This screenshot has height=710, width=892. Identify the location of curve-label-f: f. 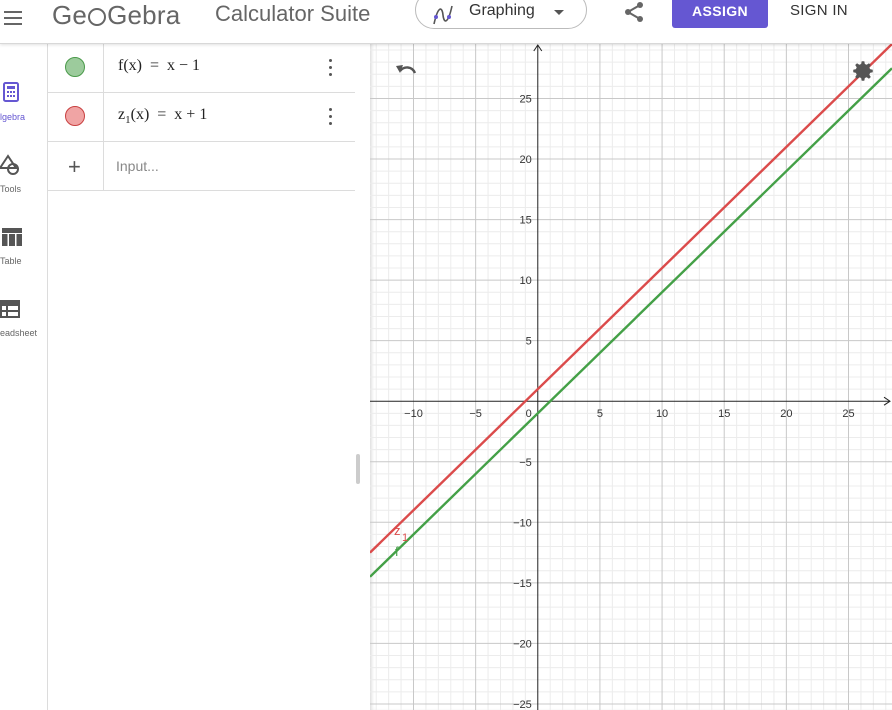
(397, 551).